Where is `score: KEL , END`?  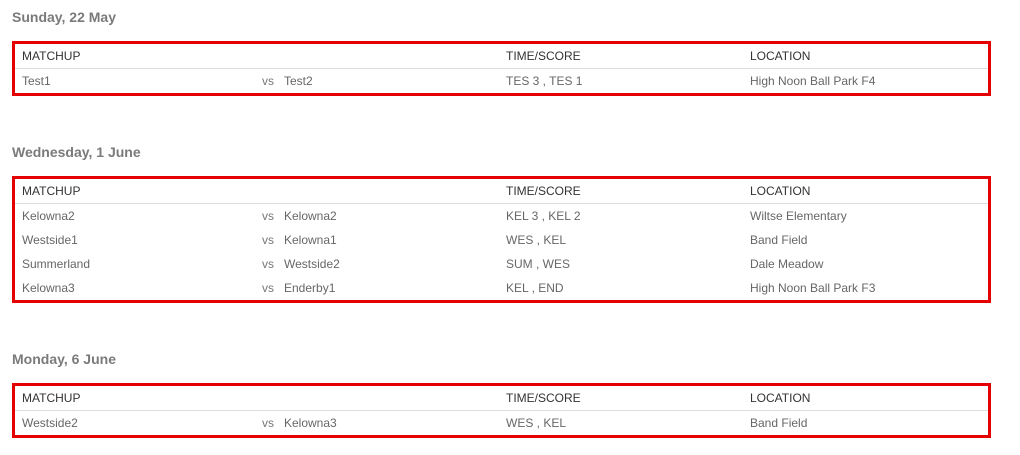
score: KEL , END is located at coordinates (535, 288).